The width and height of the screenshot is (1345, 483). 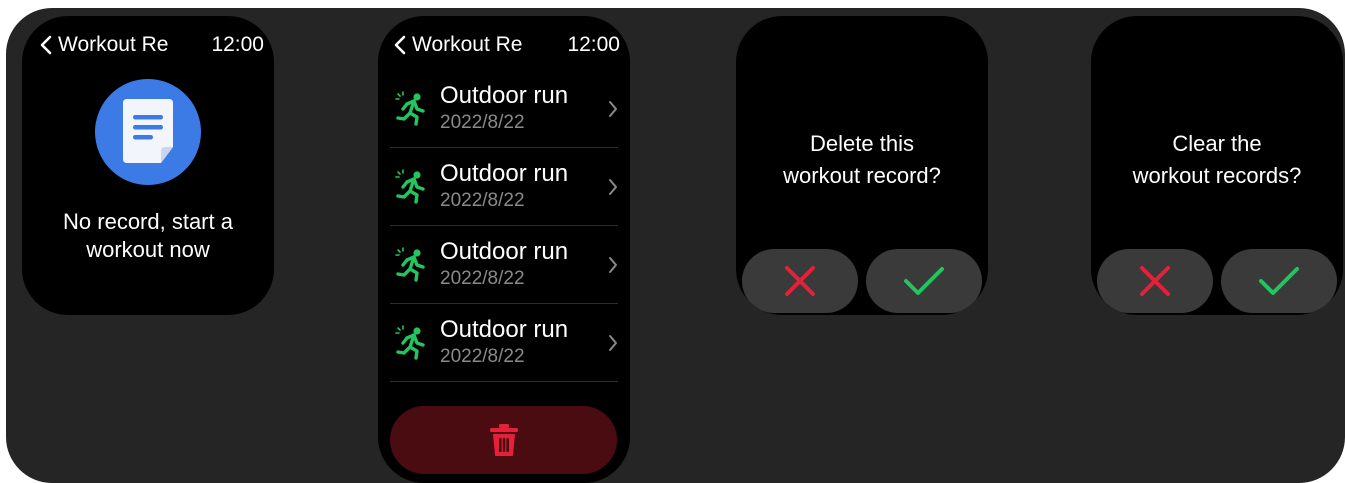 What do you see at coordinates (1217, 175) in the screenshot?
I see `dialog-line2: workout records?` at bounding box center [1217, 175].